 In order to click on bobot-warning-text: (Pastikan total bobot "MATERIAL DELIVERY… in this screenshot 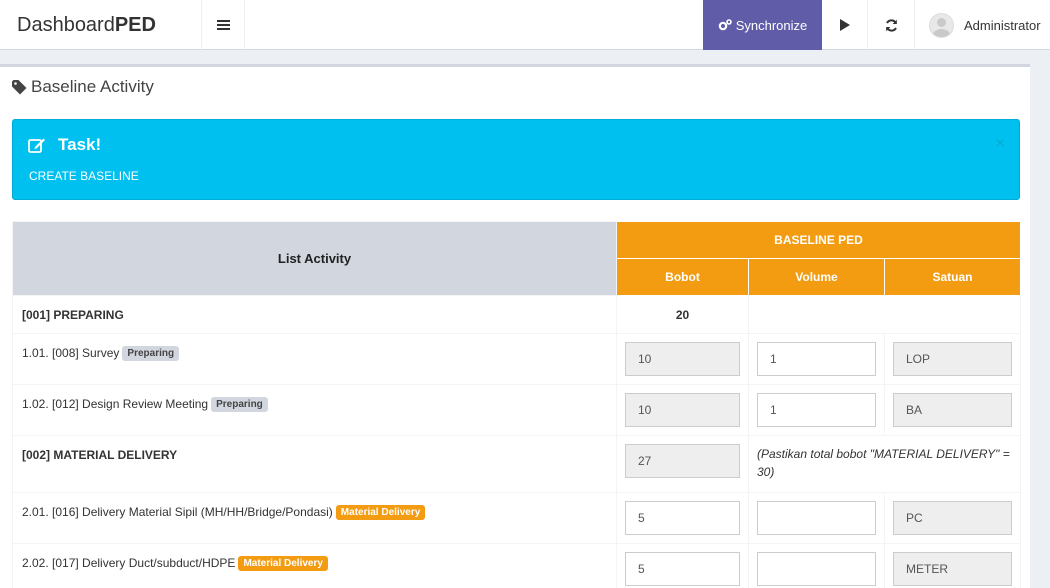, I will do `click(884, 464)`.